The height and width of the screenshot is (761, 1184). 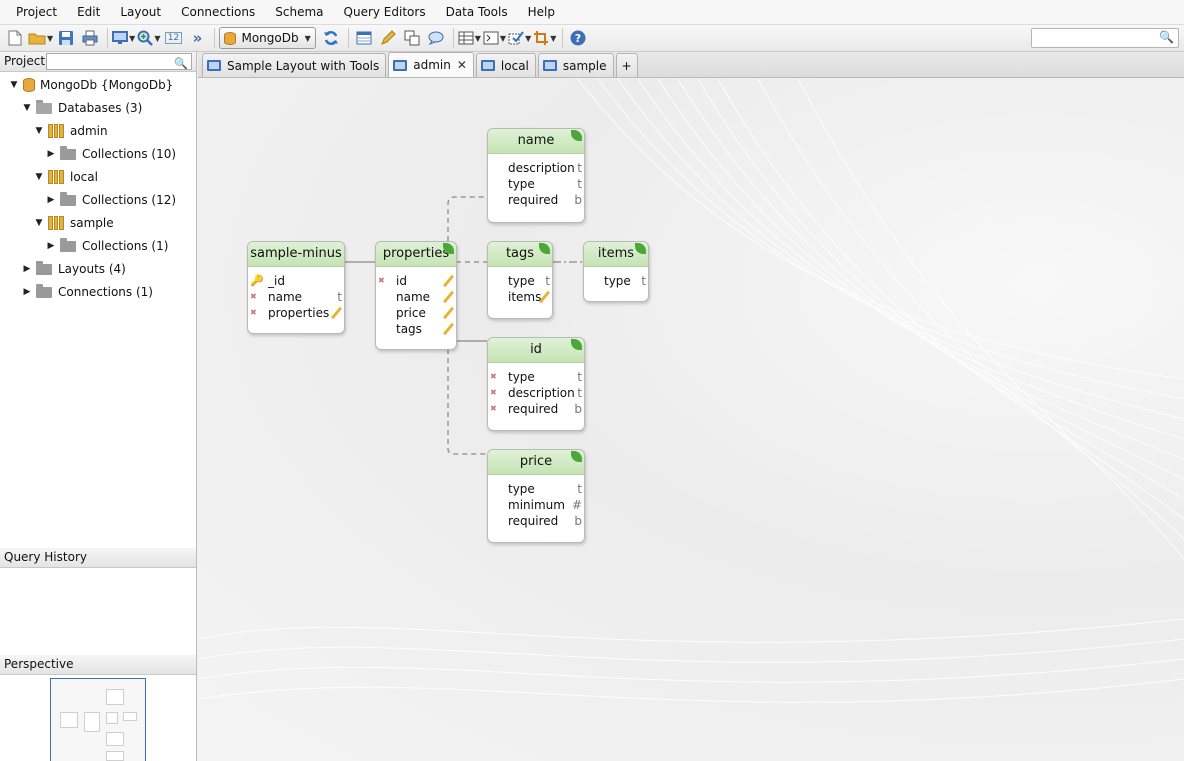 I want to click on add-tab-label: +, so click(x=626, y=65).